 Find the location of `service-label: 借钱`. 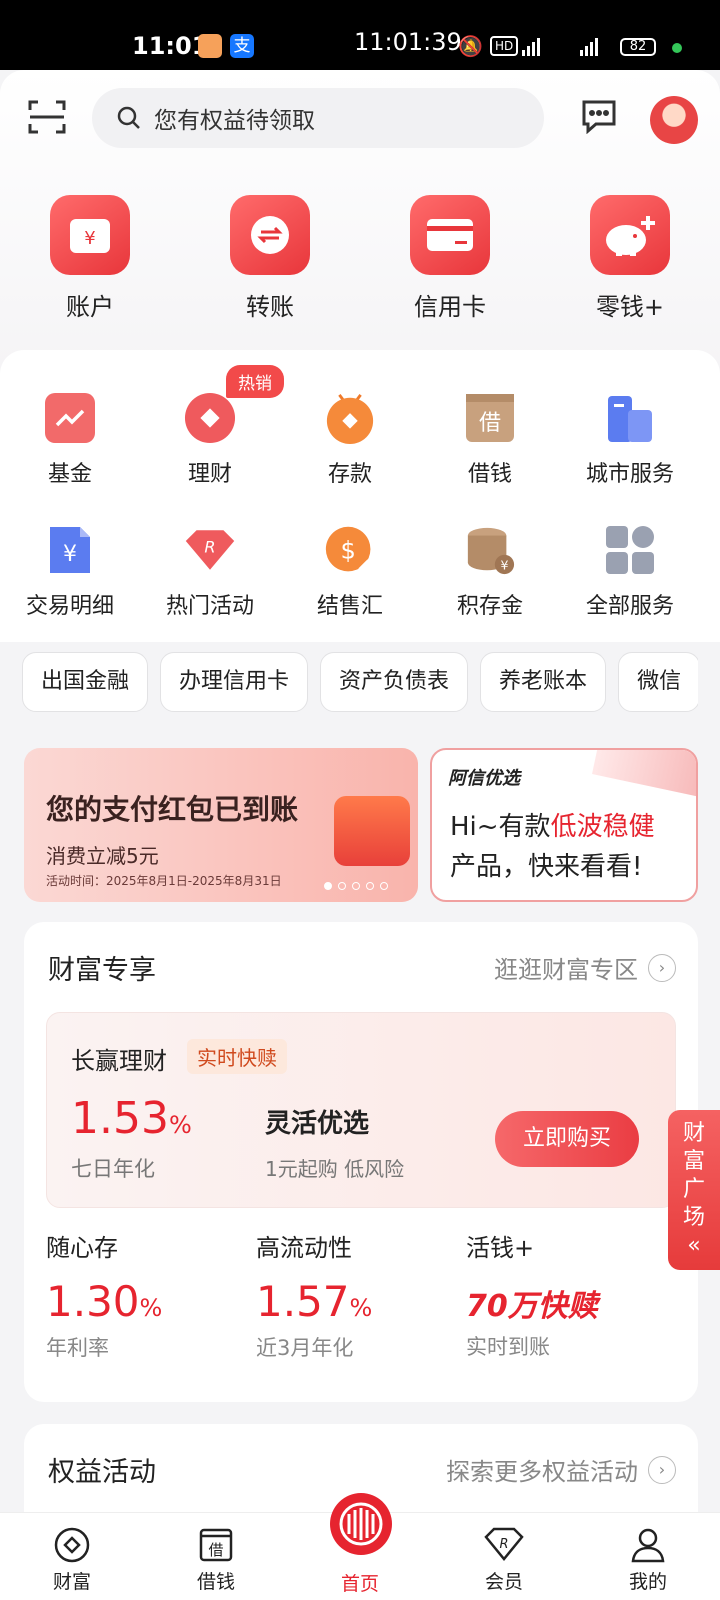

service-label: 借钱 is located at coordinates (489, 474).